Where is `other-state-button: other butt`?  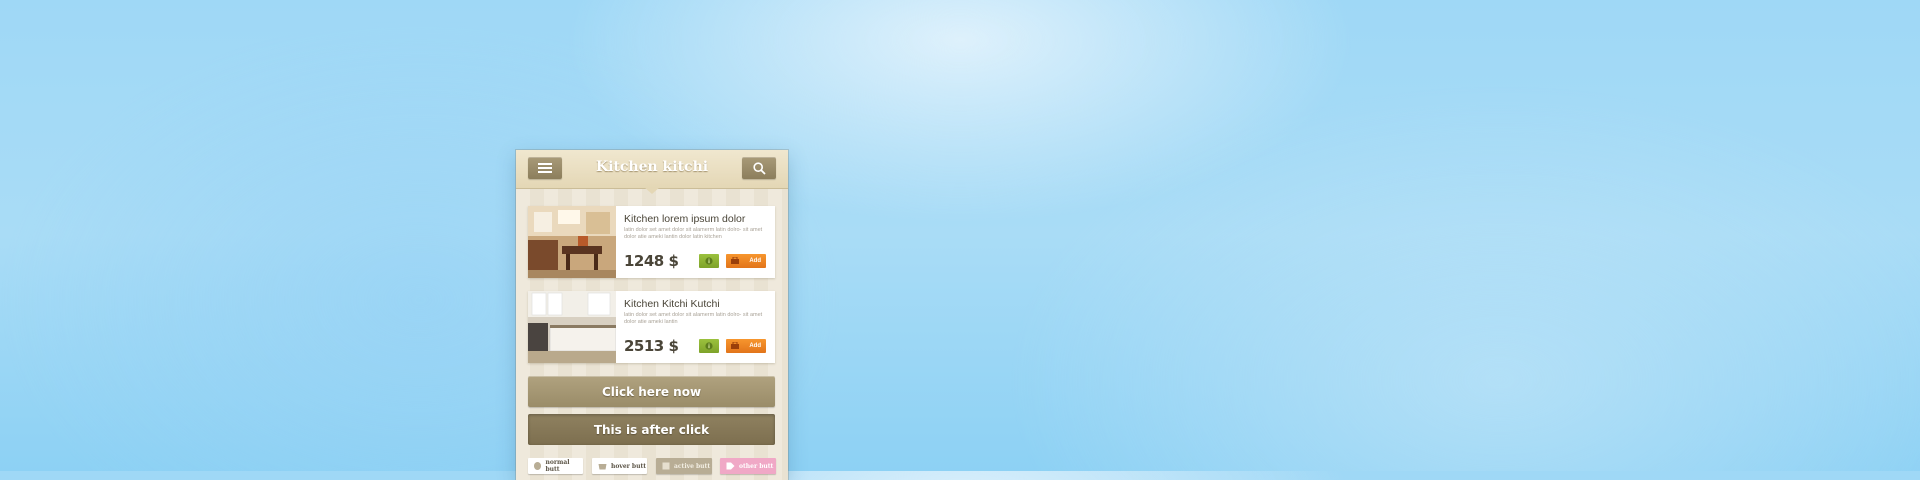
other-state-button: other butt is located at coordinates (748, 466).